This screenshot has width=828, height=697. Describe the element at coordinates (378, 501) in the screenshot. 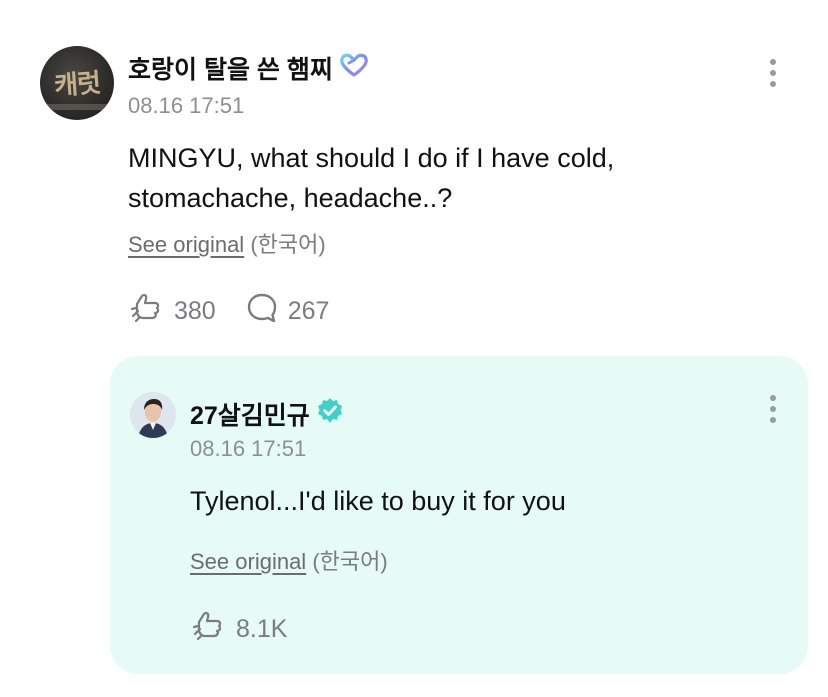

I see `reply-body: Tylenol...I'd like to buy it for you` at that location.